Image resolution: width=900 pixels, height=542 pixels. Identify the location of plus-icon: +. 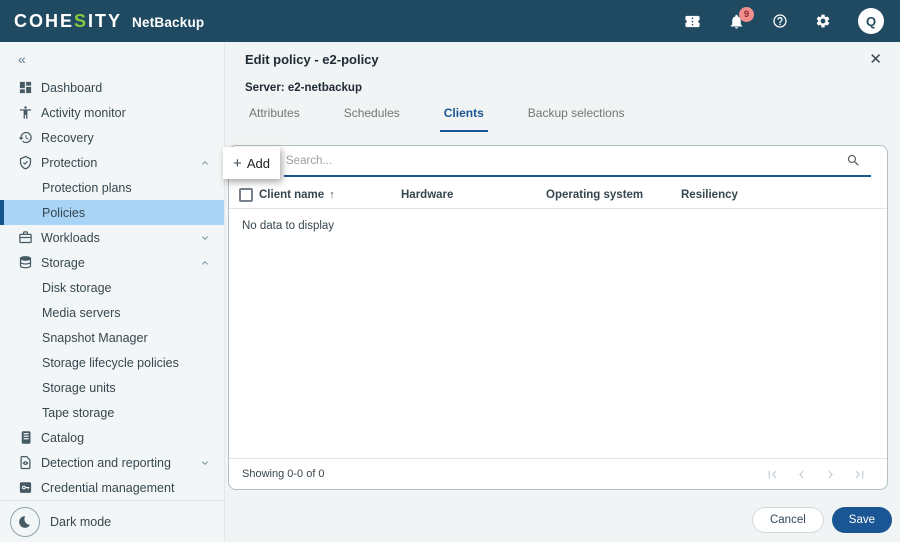
(237, 163).